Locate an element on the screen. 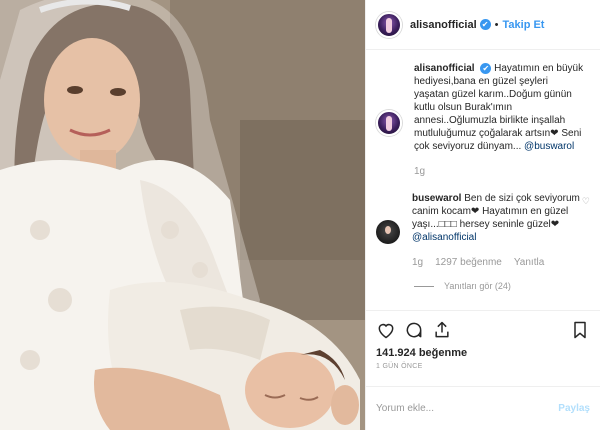 Image resolution: width=600 pixels, height=430 pixels. view-replies: Yanıtları gör (24) is located at coordinates (502, 286).